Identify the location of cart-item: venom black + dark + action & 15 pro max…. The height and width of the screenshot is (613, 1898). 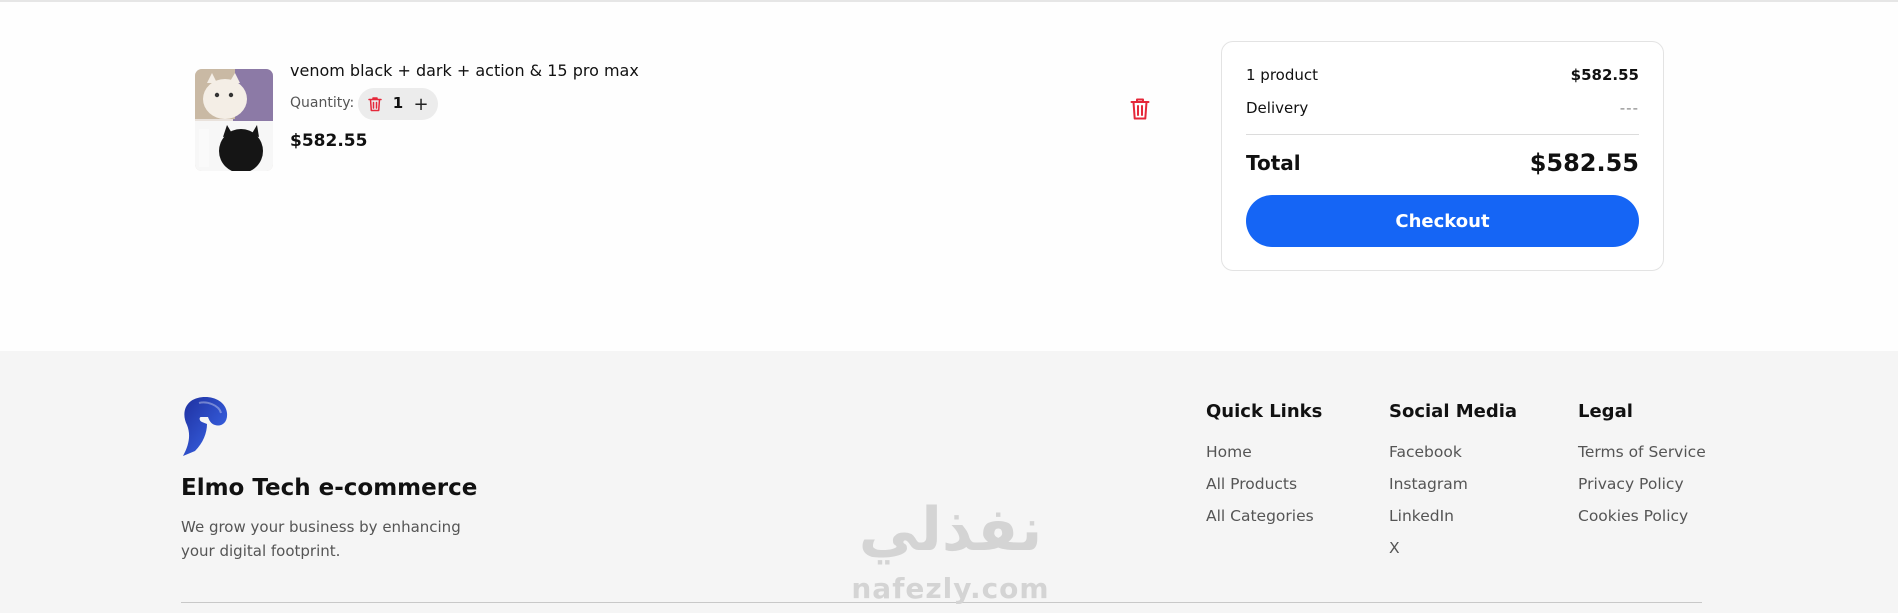
(675, 117).